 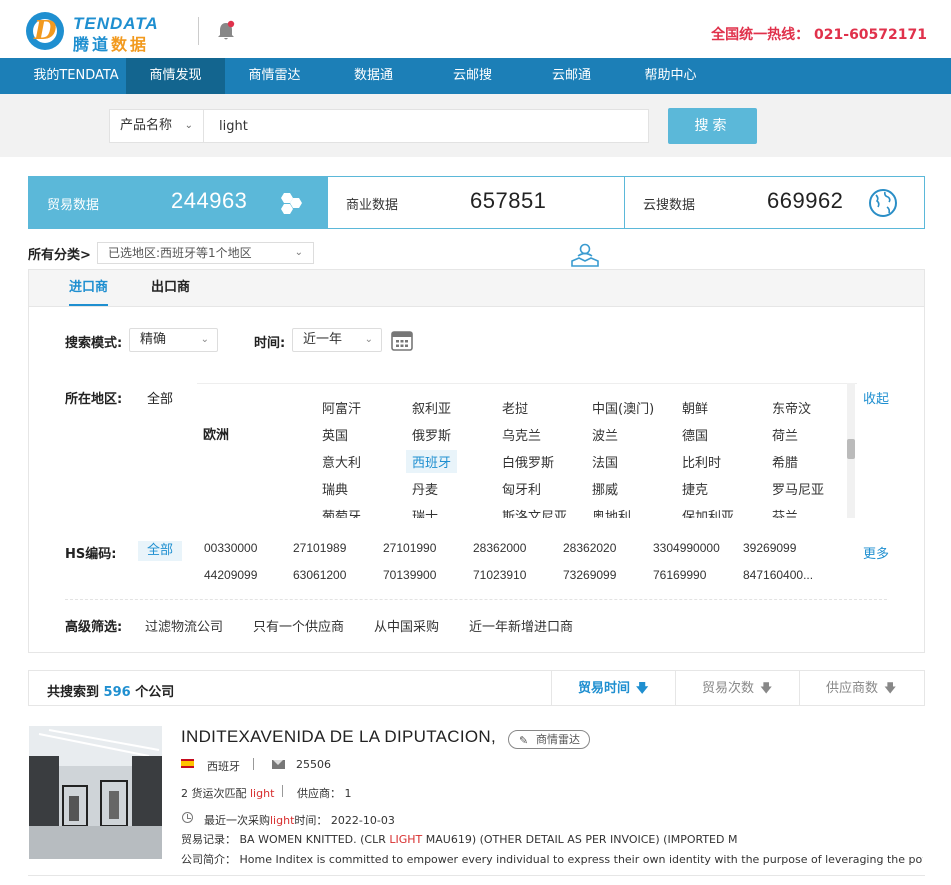 I want to click on company-postal: 25506, so click(x=313, y=764).